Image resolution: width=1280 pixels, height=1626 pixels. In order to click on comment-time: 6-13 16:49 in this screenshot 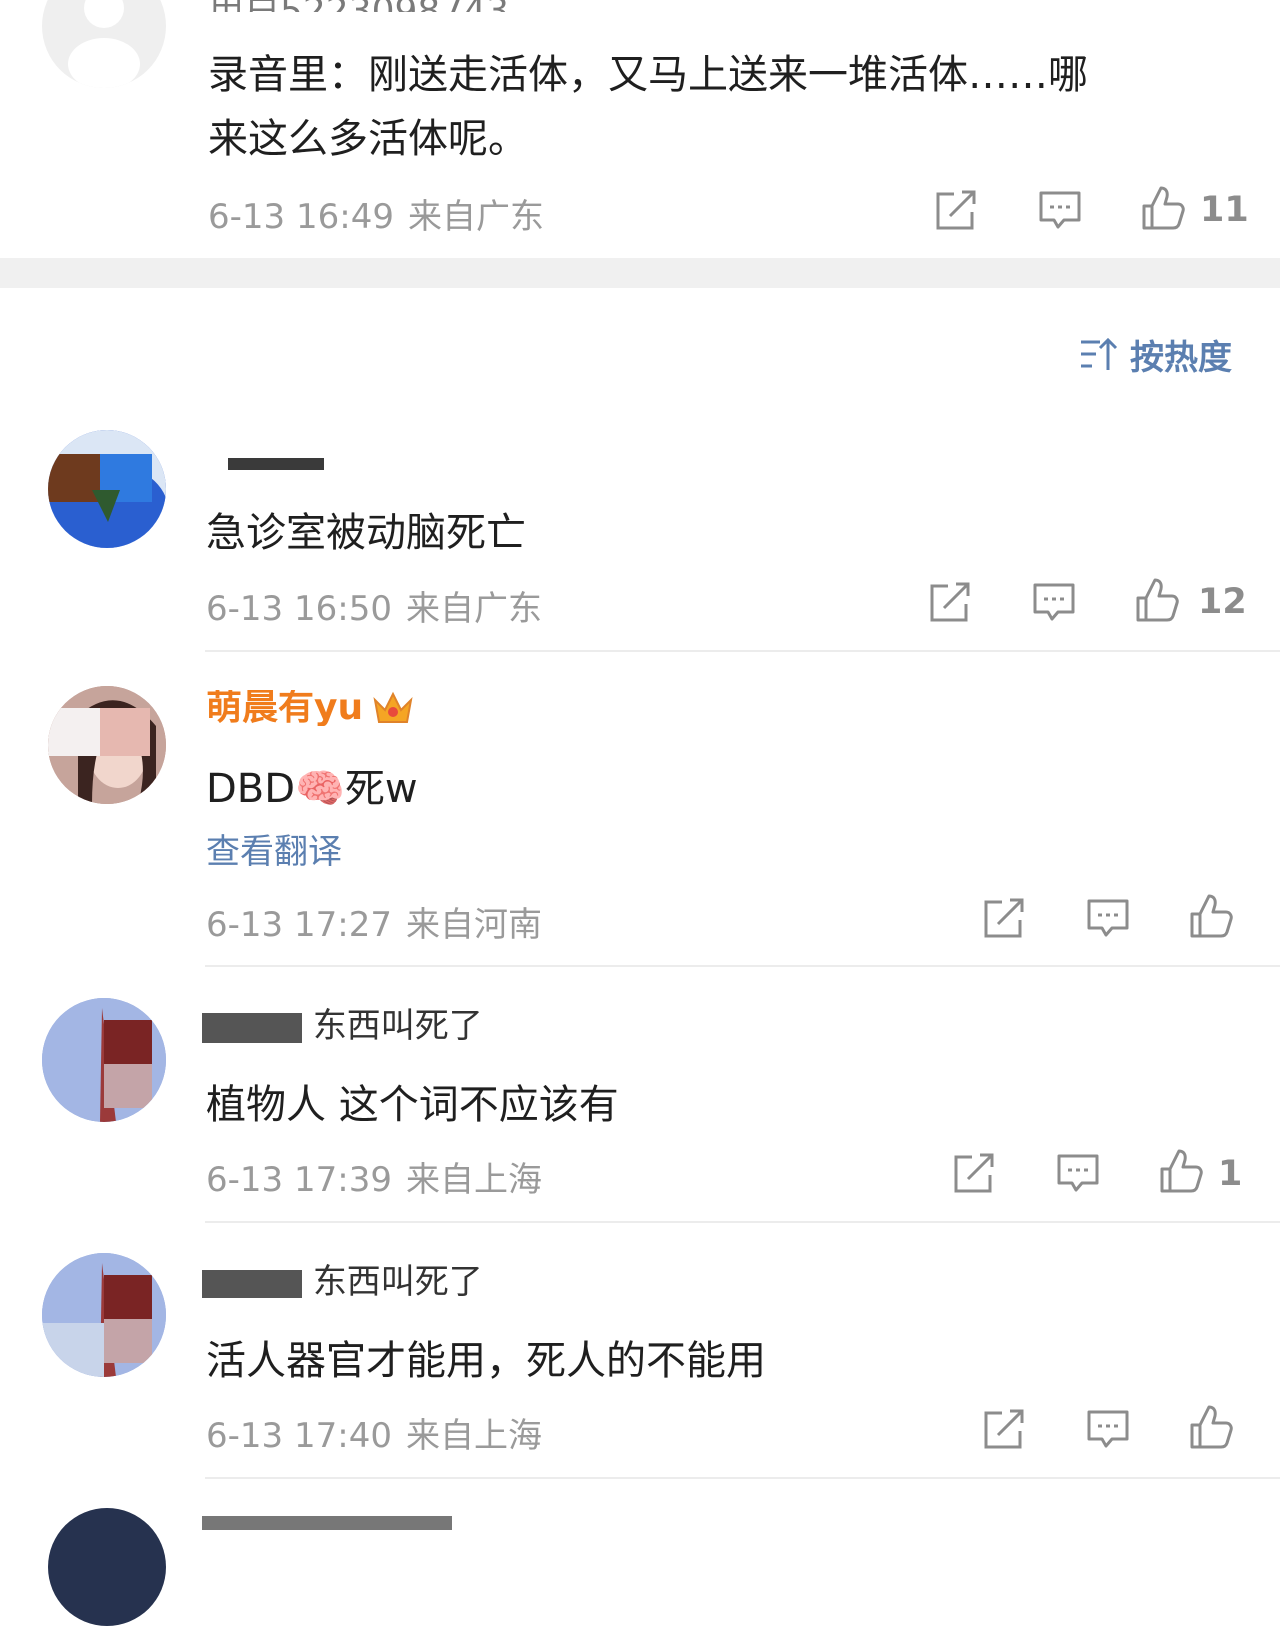, I will do `click(301, 217)`.